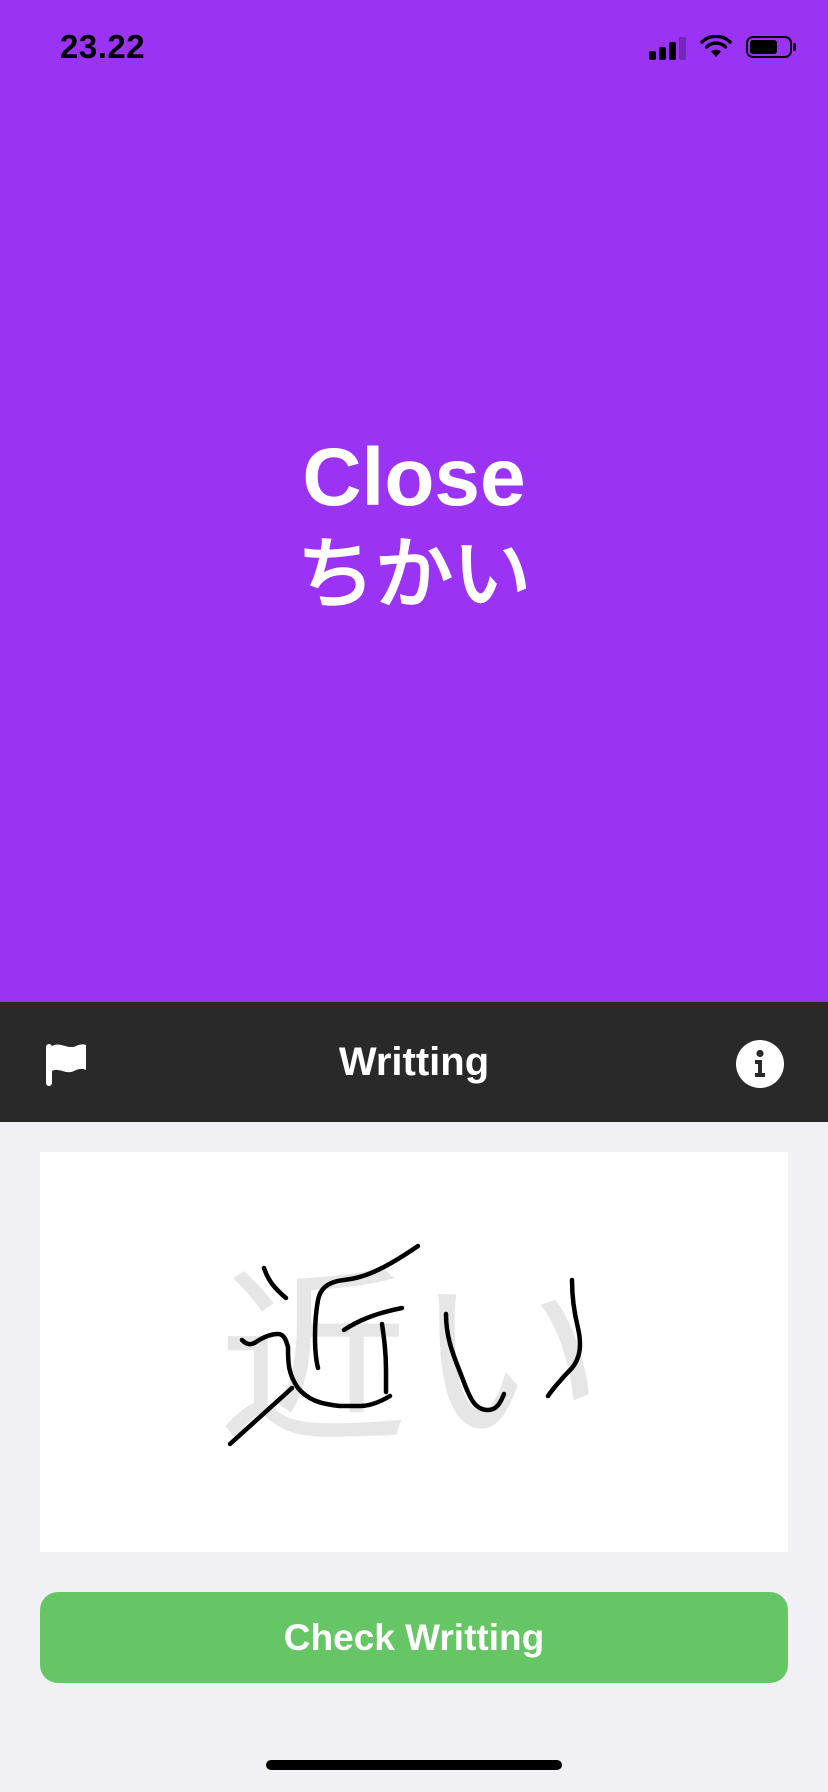 The width and height of the screenshot is (828, 1792). Describe the element at coordinates (103, 46) in the screenshot. I see `status-time: 23.22` at that location.